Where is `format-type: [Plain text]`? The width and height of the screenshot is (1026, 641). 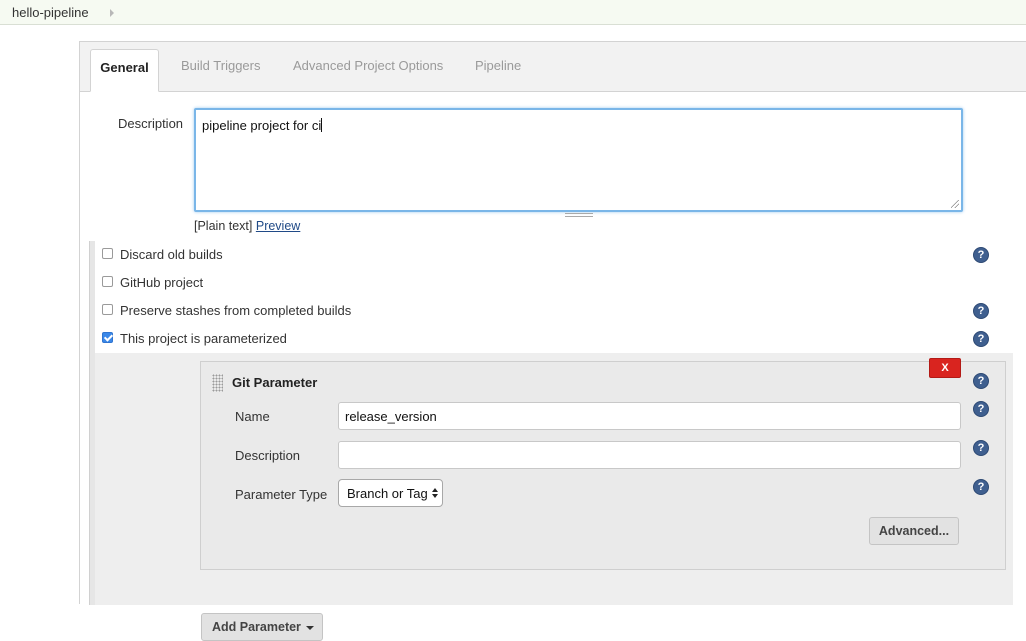 format-type: [Plain text] is located at coordinates (223, 226).